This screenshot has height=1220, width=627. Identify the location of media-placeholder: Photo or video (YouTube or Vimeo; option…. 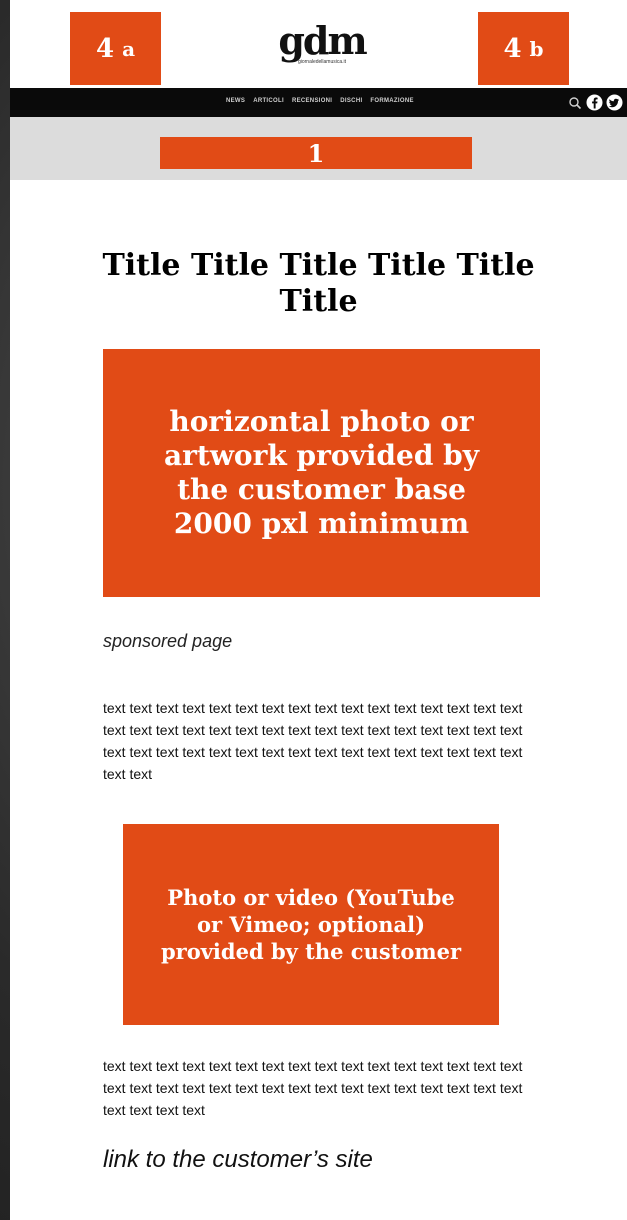
(311, 924).